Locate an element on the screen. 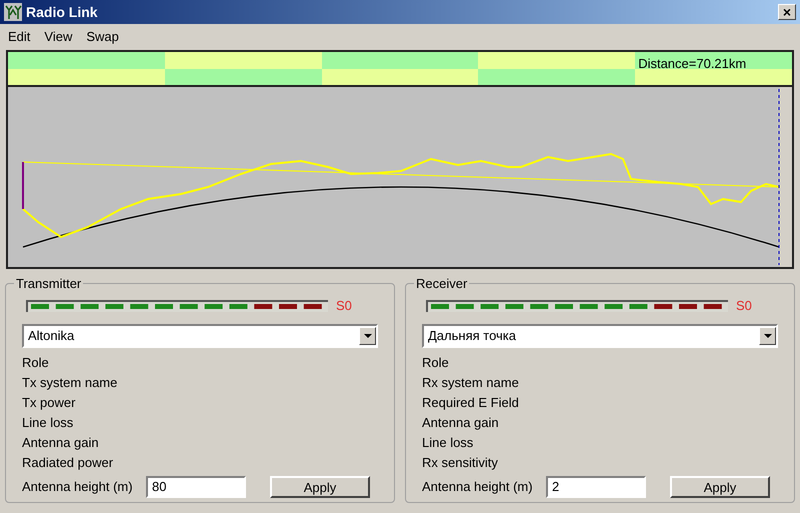  field-label: Rx system name is located at coordinates (471, 383).